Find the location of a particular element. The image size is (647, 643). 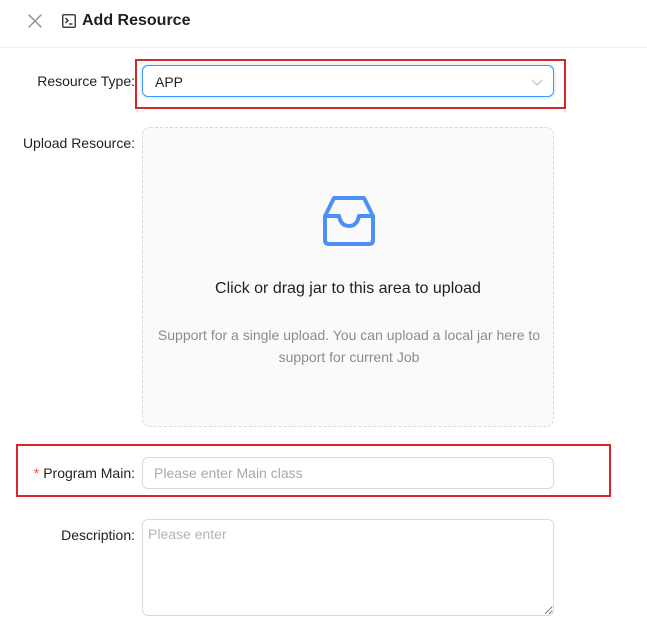

program-main-label: * Program Main: is located at coordinates (84, 473).